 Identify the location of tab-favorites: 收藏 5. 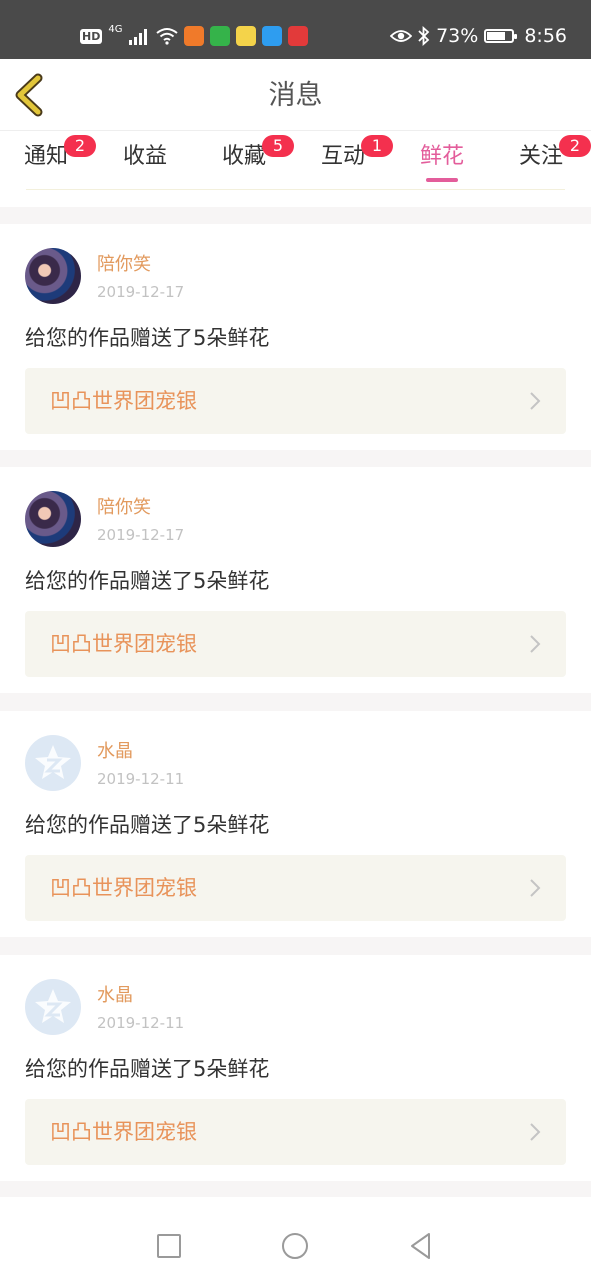
(258, 160).